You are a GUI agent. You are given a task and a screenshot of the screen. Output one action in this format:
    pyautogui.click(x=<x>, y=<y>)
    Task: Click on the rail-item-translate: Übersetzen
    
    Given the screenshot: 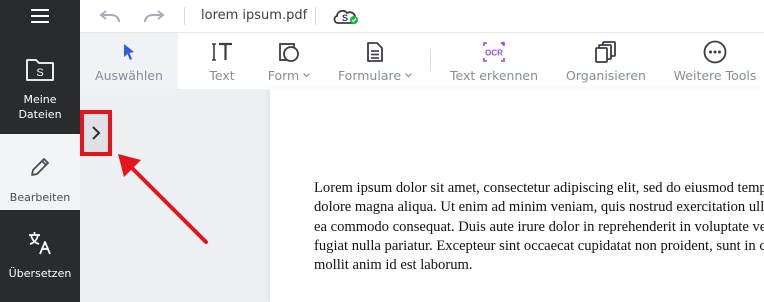 What is the action you would take?
    pyautogui.click(x=40, y=256)
    